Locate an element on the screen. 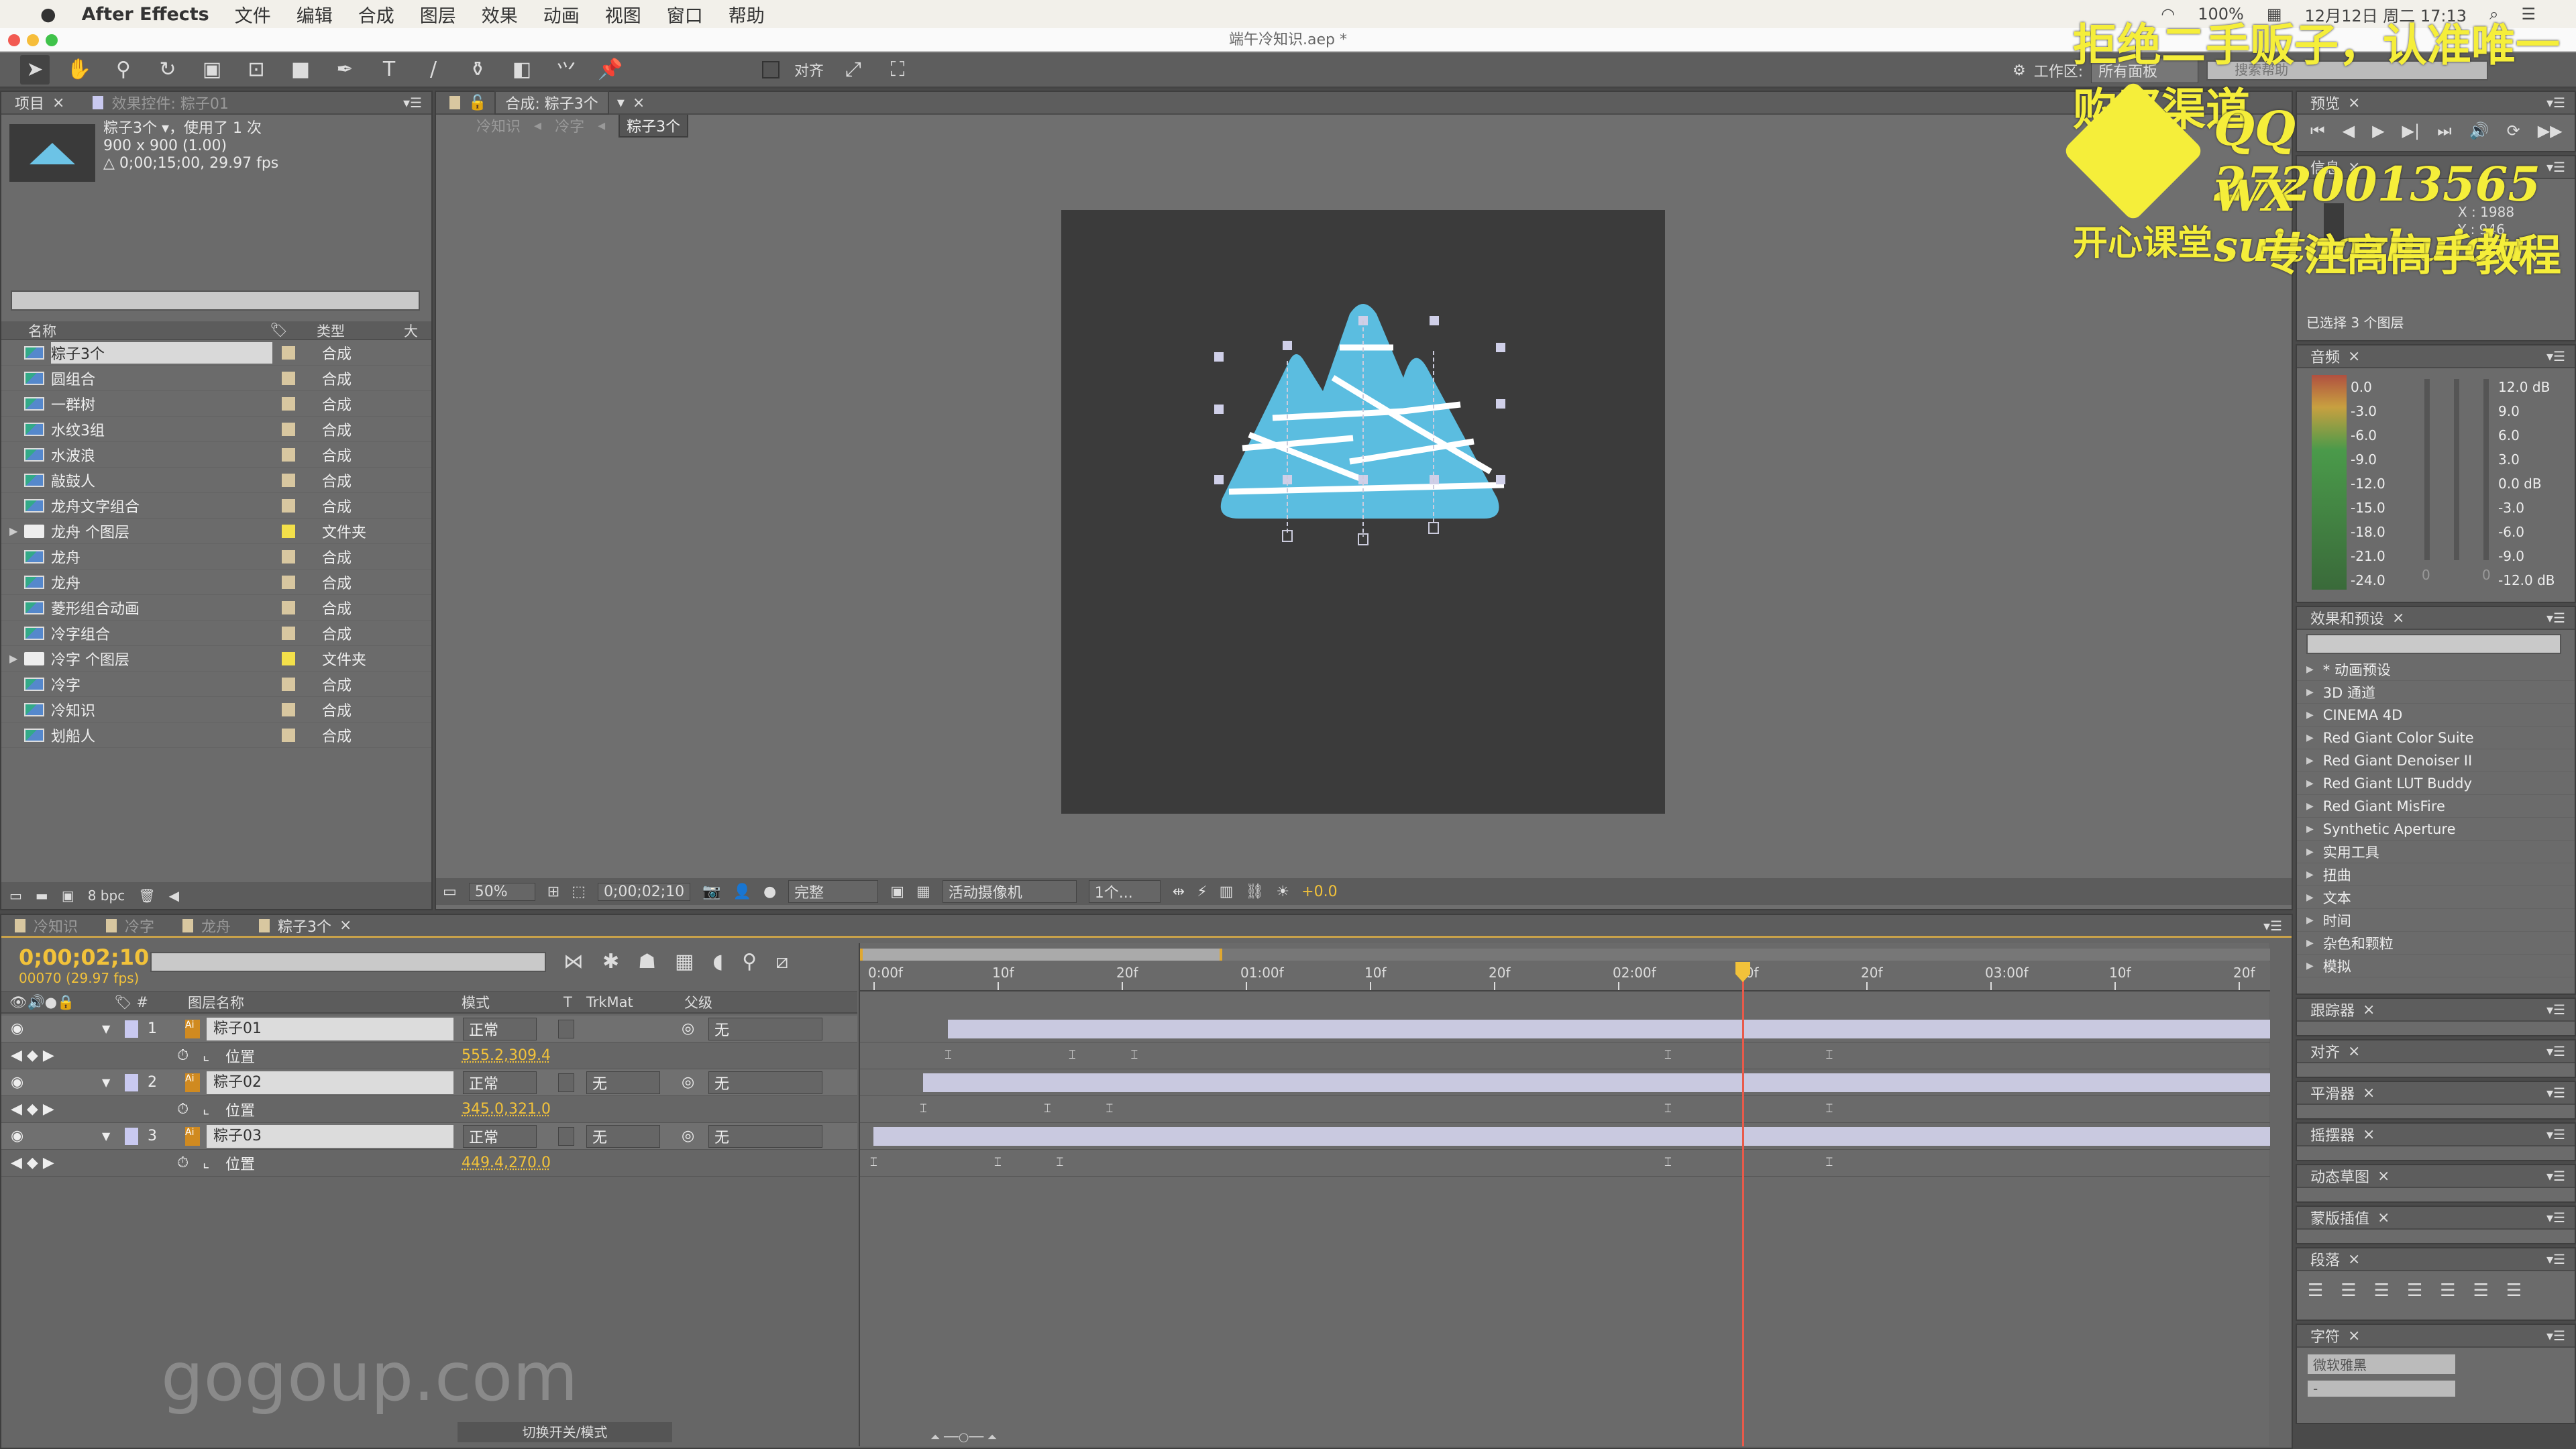 The height and width of the screenshot is (1449, 2576). comp-canvas is located at coordinates (1363, 512).